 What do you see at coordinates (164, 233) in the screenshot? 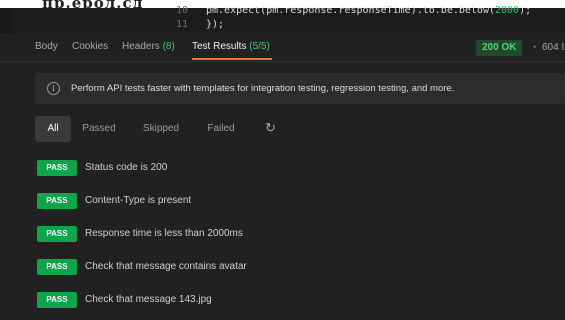
I see `test-name: Response time is less than 2000ms` at bounding box center [164, 233].